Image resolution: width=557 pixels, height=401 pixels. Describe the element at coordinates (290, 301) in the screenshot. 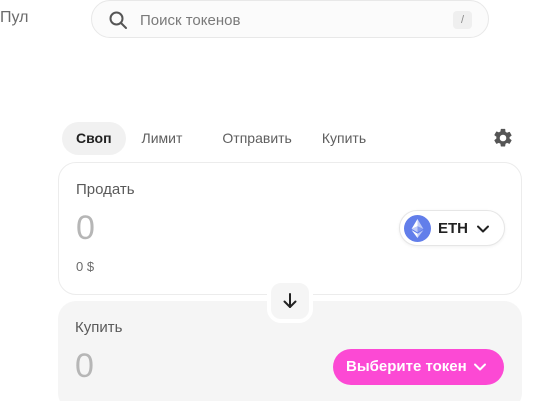

I see `switch-direction-button` at that location.